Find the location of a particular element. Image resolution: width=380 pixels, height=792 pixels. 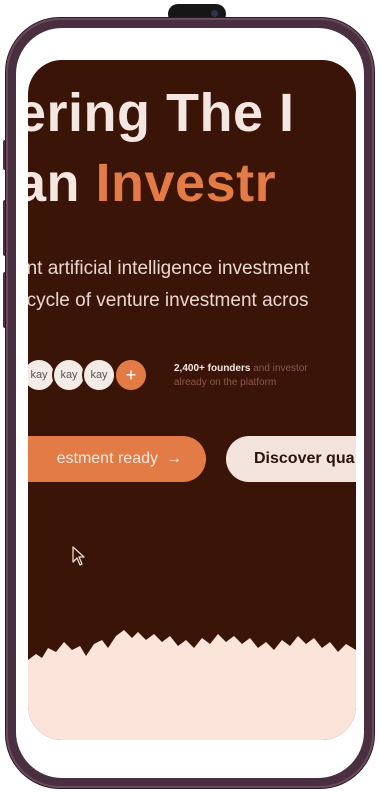

mountain-silhouette is located at coordinates (192, 685).